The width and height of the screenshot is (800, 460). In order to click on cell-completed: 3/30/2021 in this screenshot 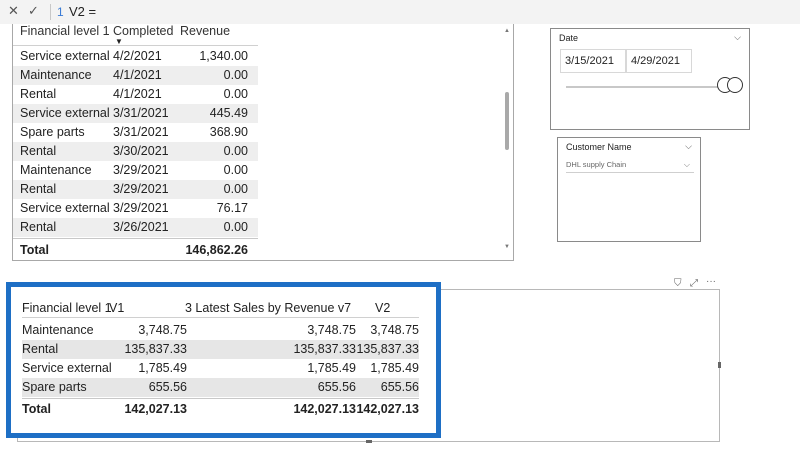, I will do `click(141, 151)`.